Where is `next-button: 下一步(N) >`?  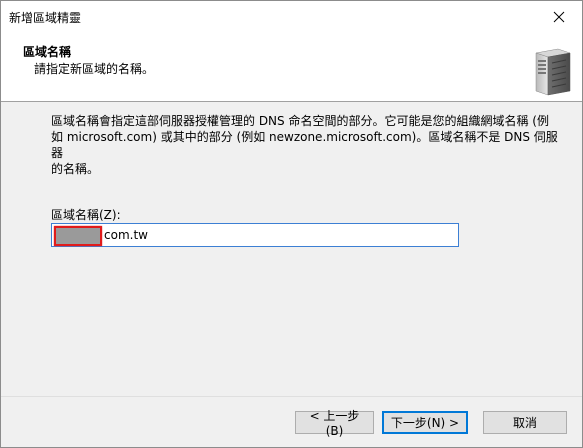 next-button: 下一步(N) > is located at coordinates (425, 422).